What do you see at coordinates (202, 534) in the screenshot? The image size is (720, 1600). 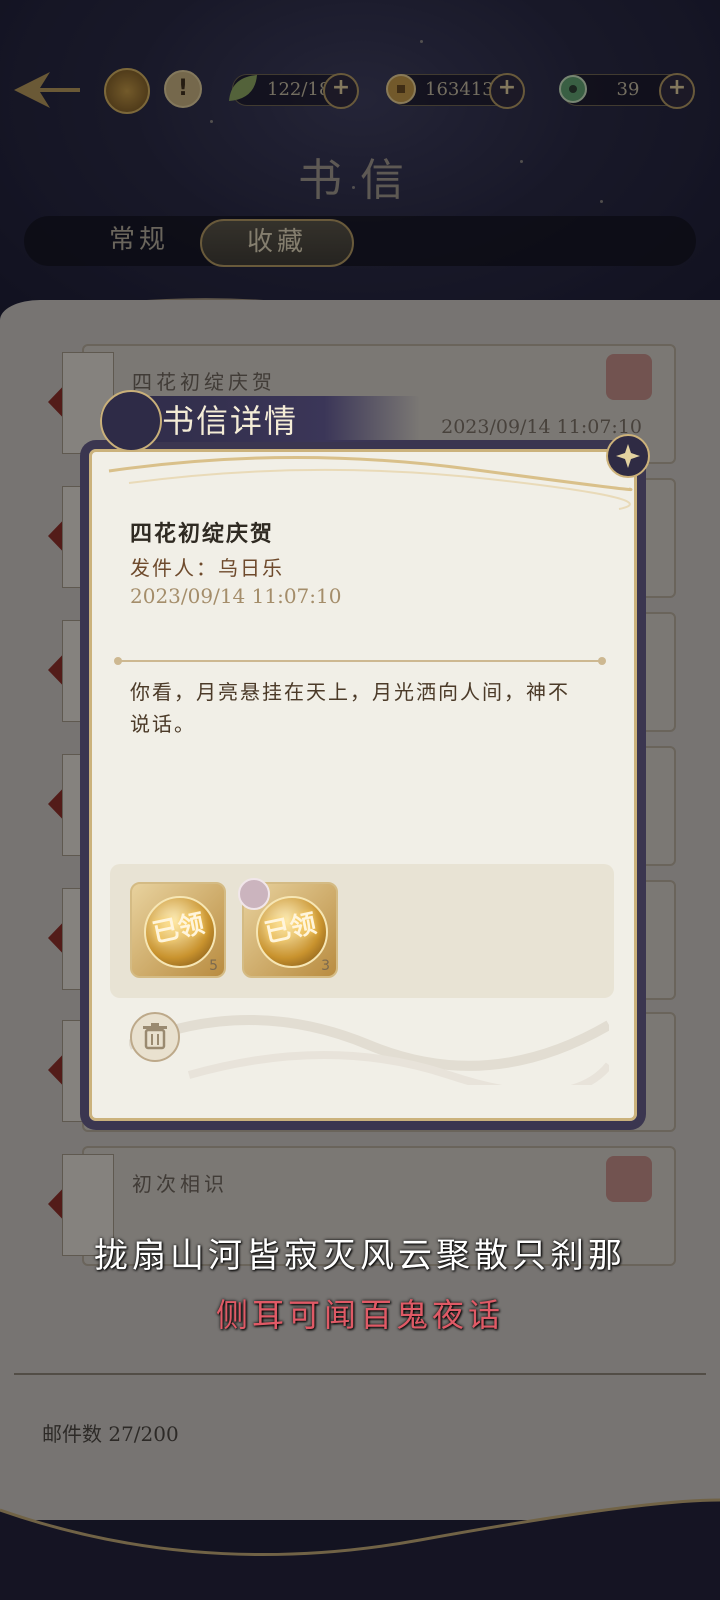 I see `letter-subject: 四花初绽庆贺` at bounding box center [202, 534].